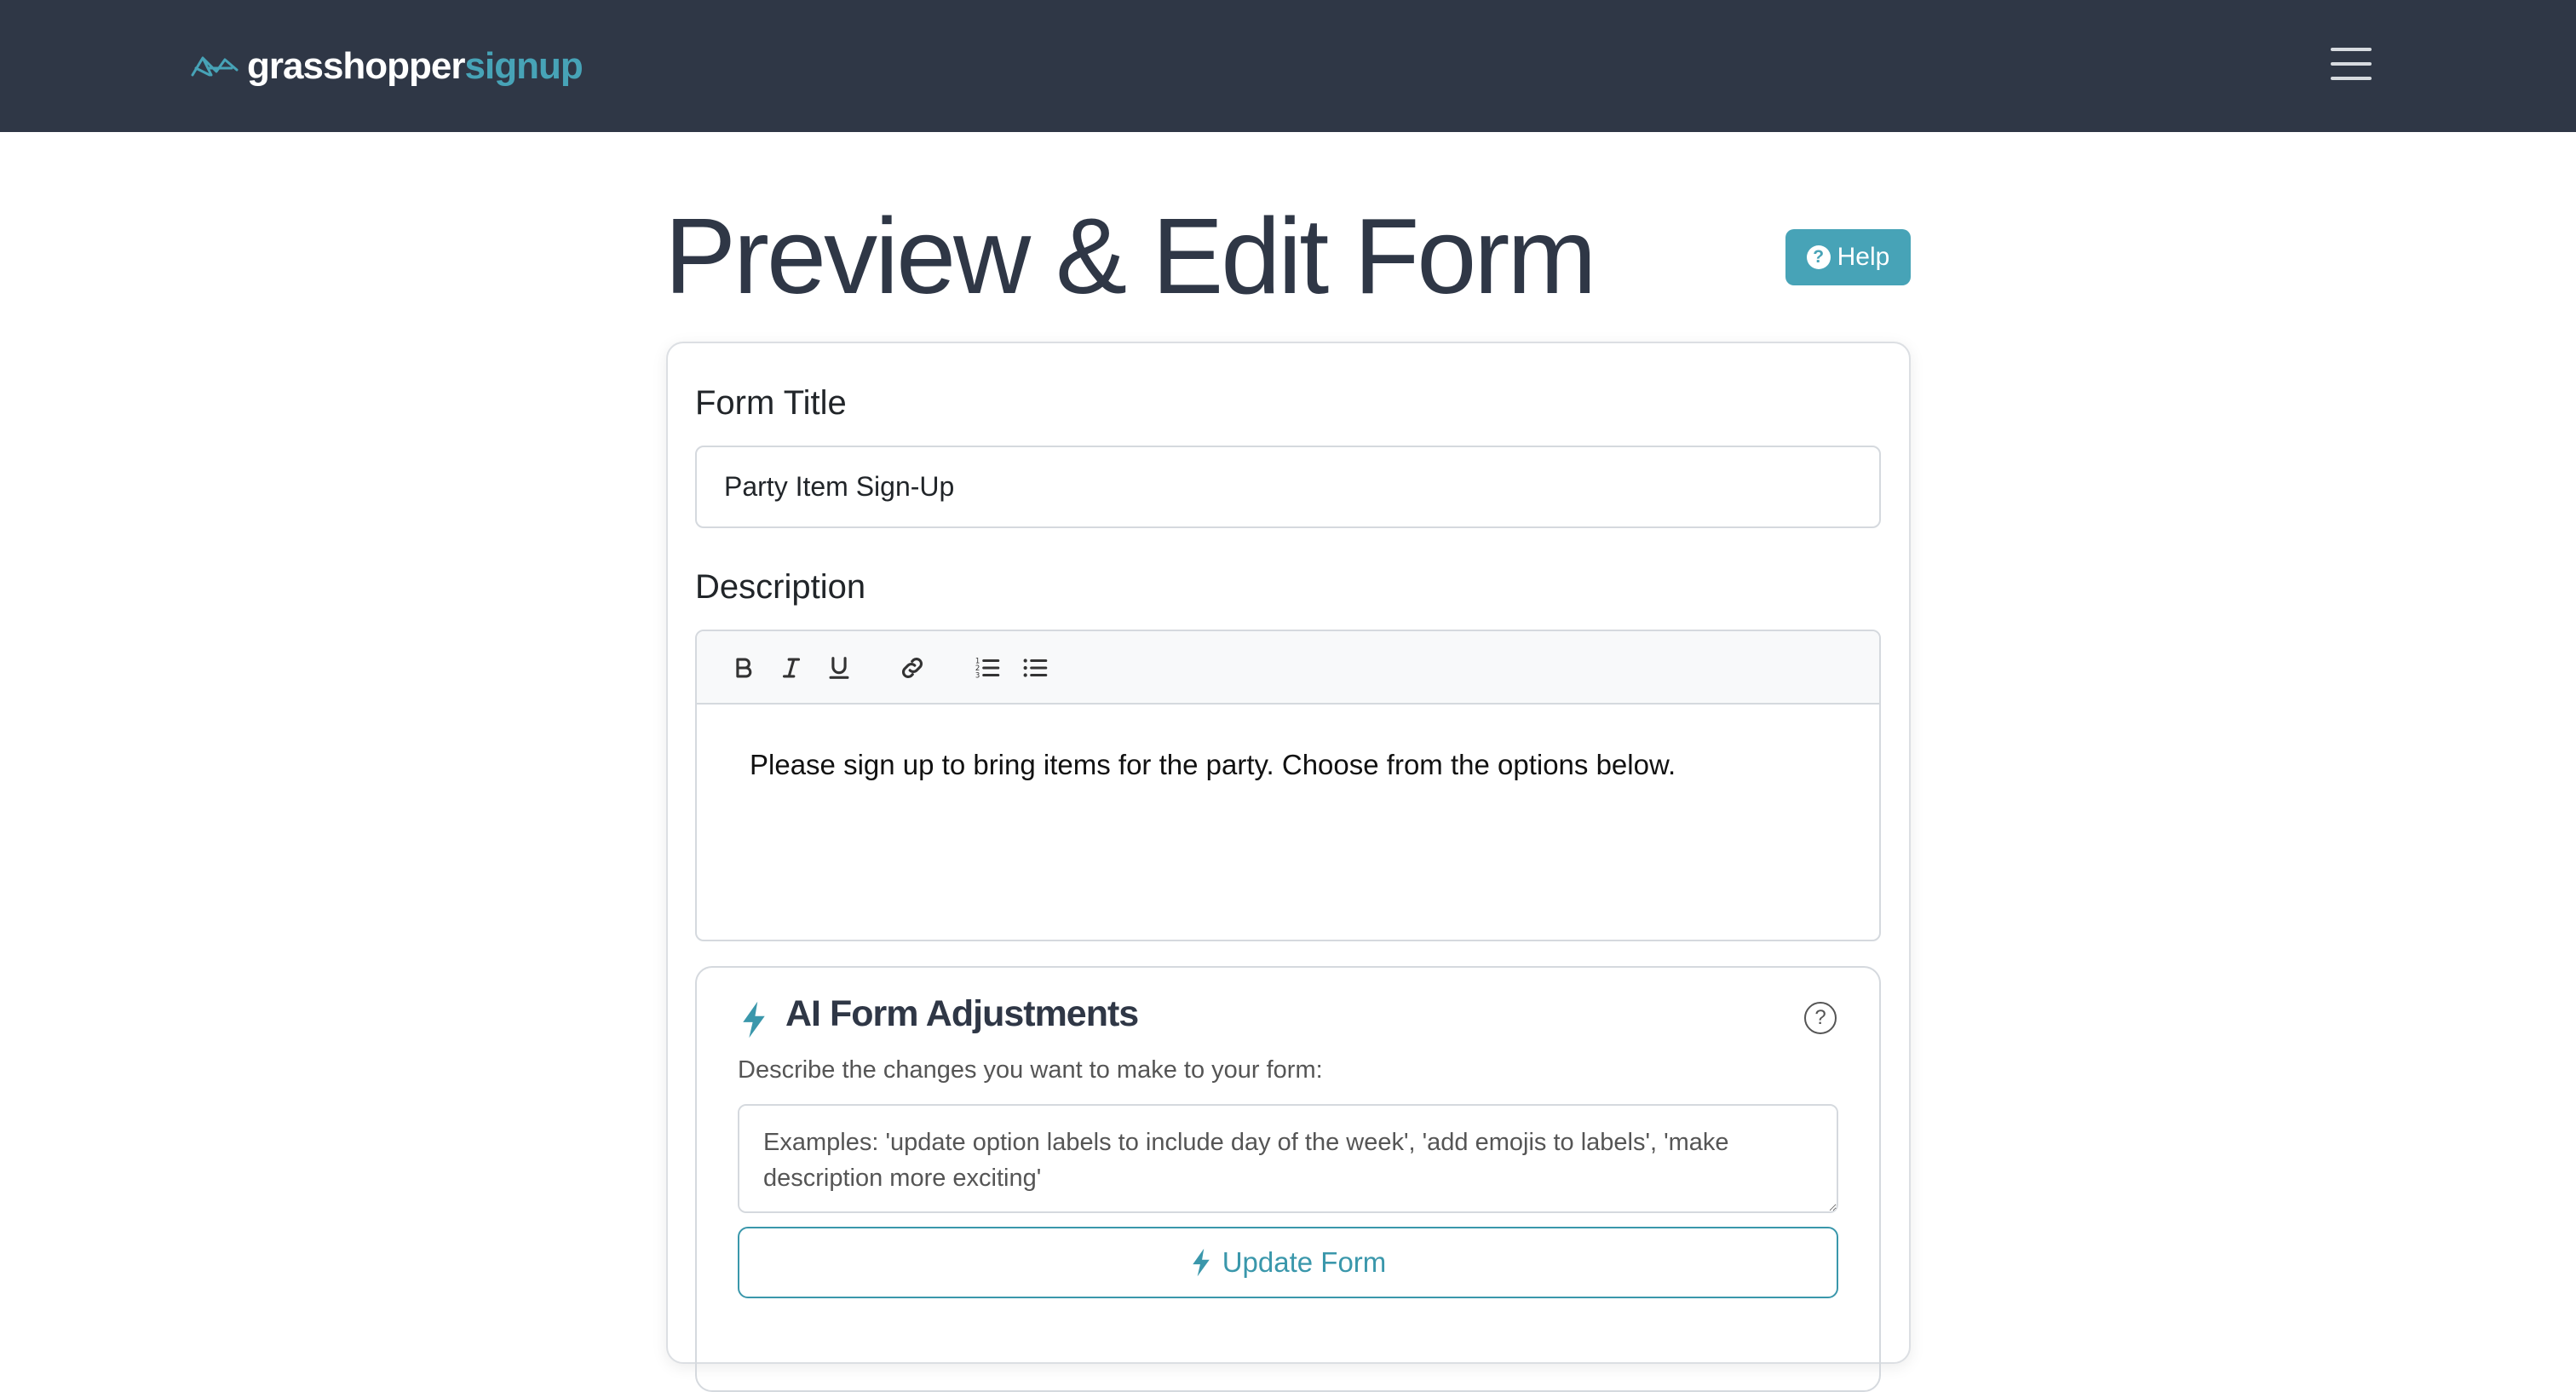  What do you see at coordinates (1035, 668) in the screenshot?
I see `bullet-list-icon` at bounding box center [1035, 668].